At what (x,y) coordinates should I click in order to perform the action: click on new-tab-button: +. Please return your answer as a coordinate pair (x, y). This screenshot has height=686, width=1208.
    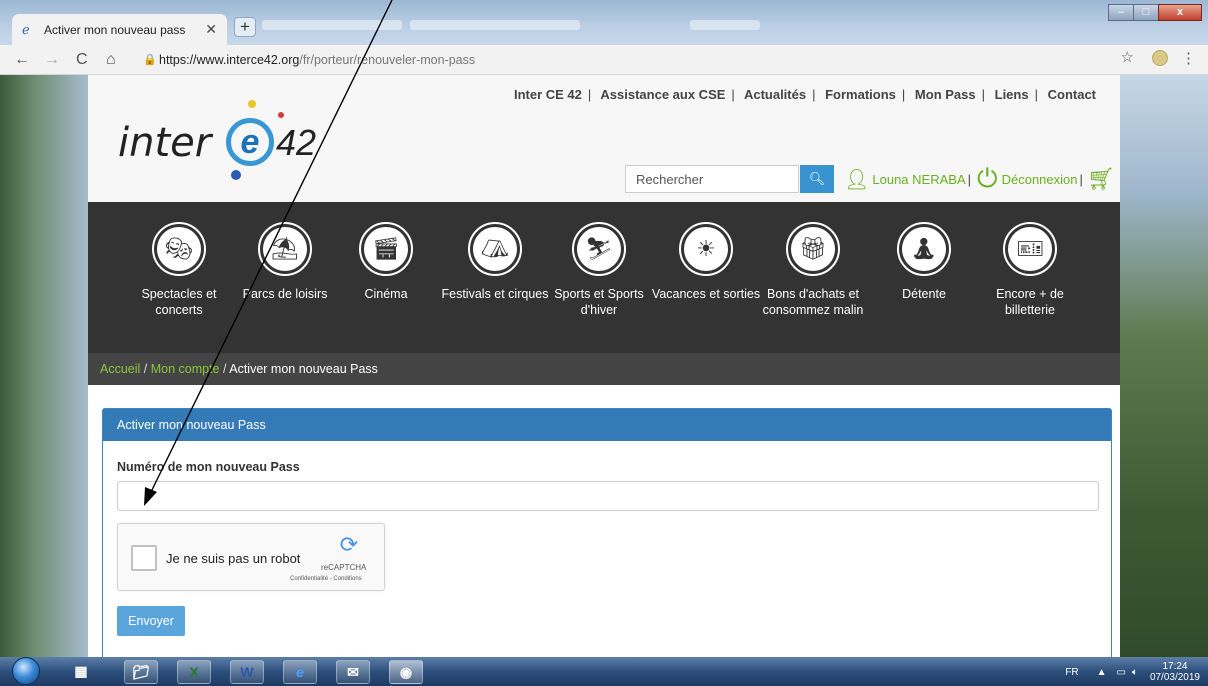
    Looking at the image, I should click on (245, 27).